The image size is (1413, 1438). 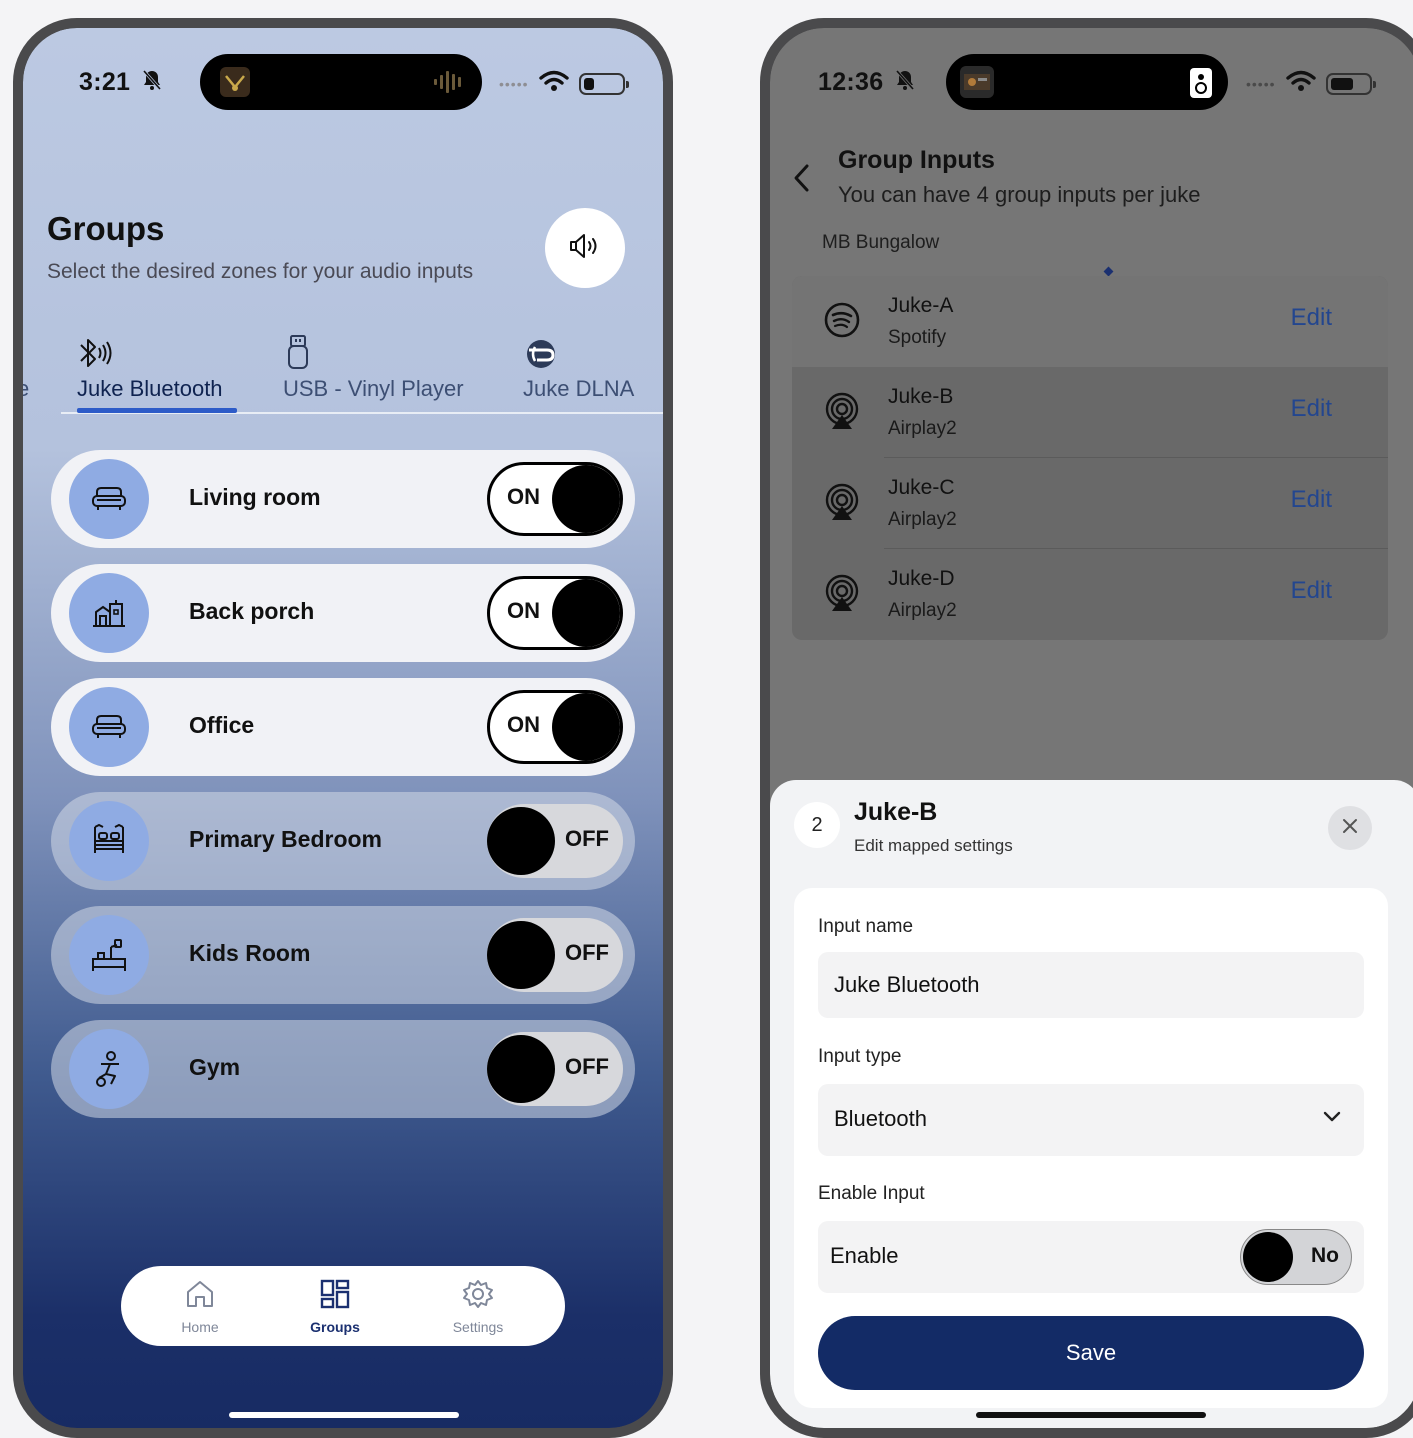 What do you see at coordinates (215, 1067) in the screenshot?
I see `zone-label: Gym` at bounding box center [215, 1067].